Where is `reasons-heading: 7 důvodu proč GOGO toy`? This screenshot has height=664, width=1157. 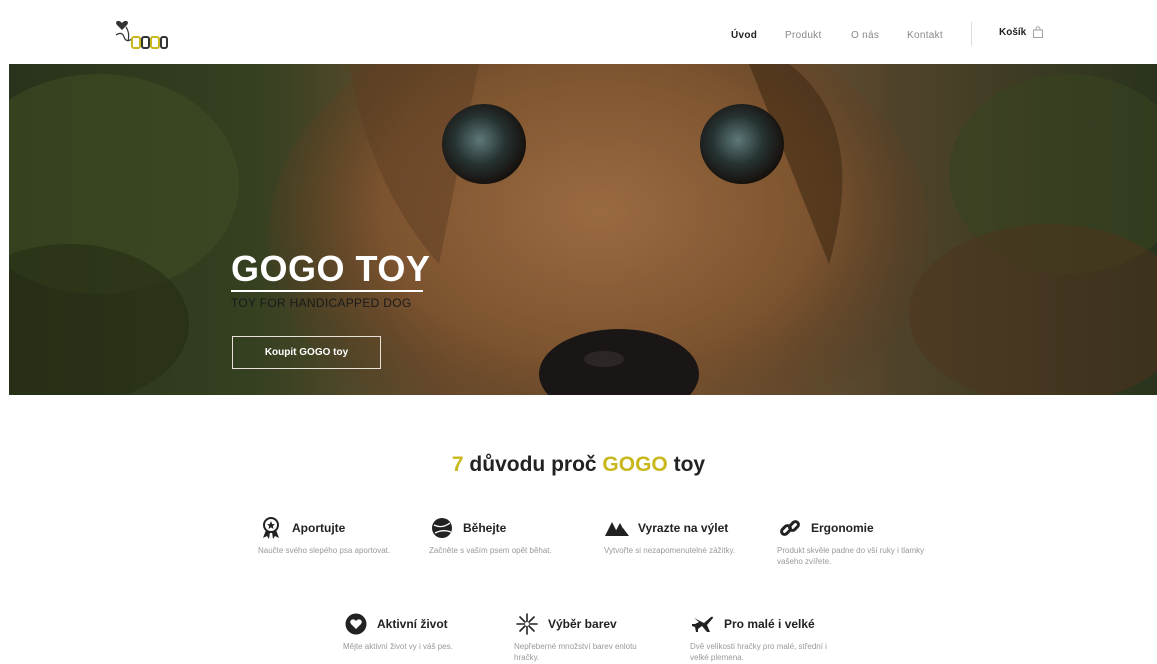 reasons-heading: 7 důvodu proč GOGO toy is located at coordinates (578, 465).